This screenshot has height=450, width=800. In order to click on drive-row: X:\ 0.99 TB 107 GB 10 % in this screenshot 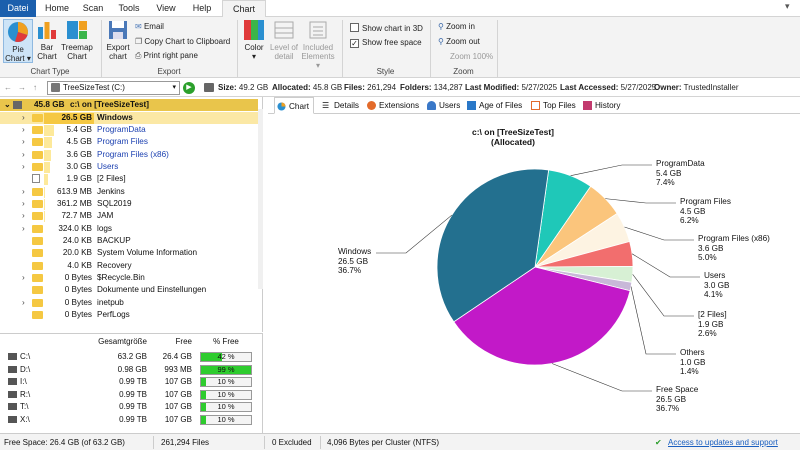, I will do `click(131, 420)`.